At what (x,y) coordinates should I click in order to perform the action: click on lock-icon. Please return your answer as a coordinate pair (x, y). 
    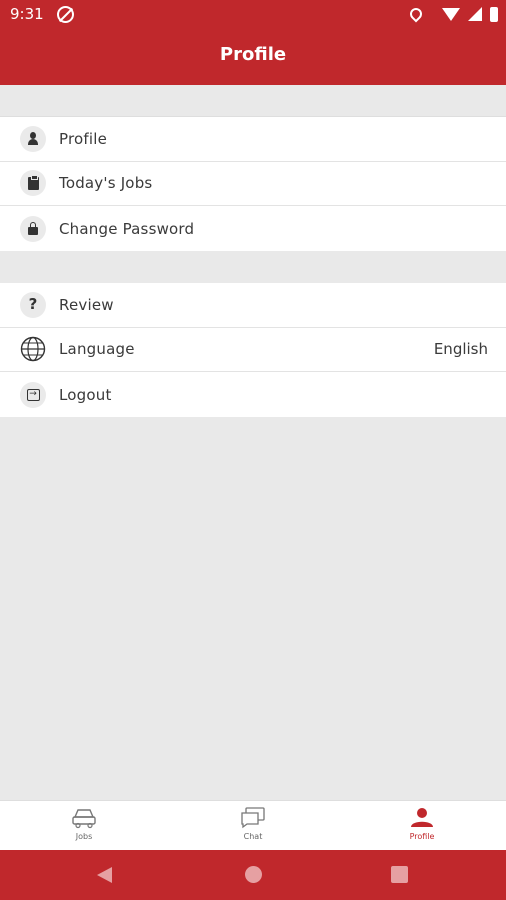
    Looking at the image, I should click on (33, 228).